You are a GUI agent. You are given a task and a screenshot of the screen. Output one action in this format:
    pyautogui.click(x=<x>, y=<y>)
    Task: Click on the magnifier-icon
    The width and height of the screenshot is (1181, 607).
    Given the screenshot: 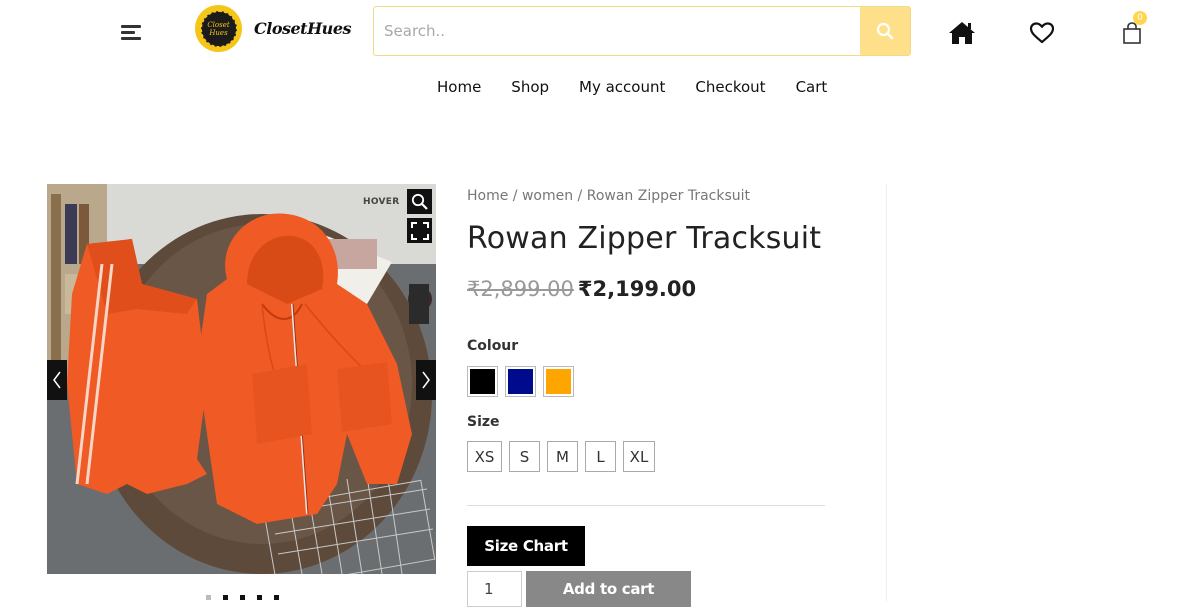 What is the action you would take?
    pyautogui.click(x=419, y=201)
    